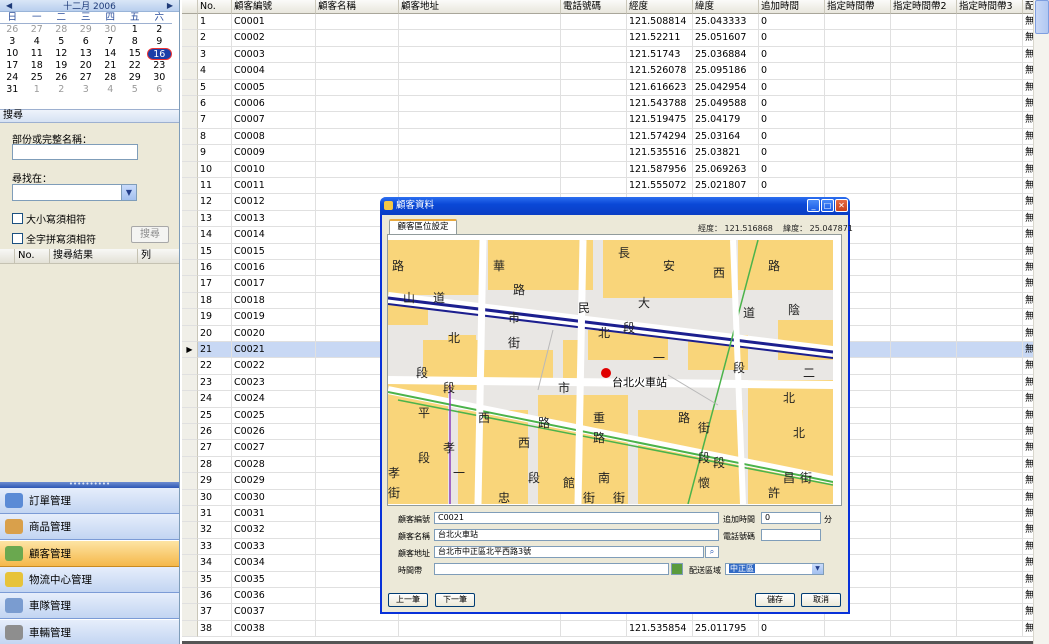 The width and height of the screenshot is (1049, 644). Describe the element at coordinates (274, 563) in the screenshot. I see `table-cell: C0034` at that location.